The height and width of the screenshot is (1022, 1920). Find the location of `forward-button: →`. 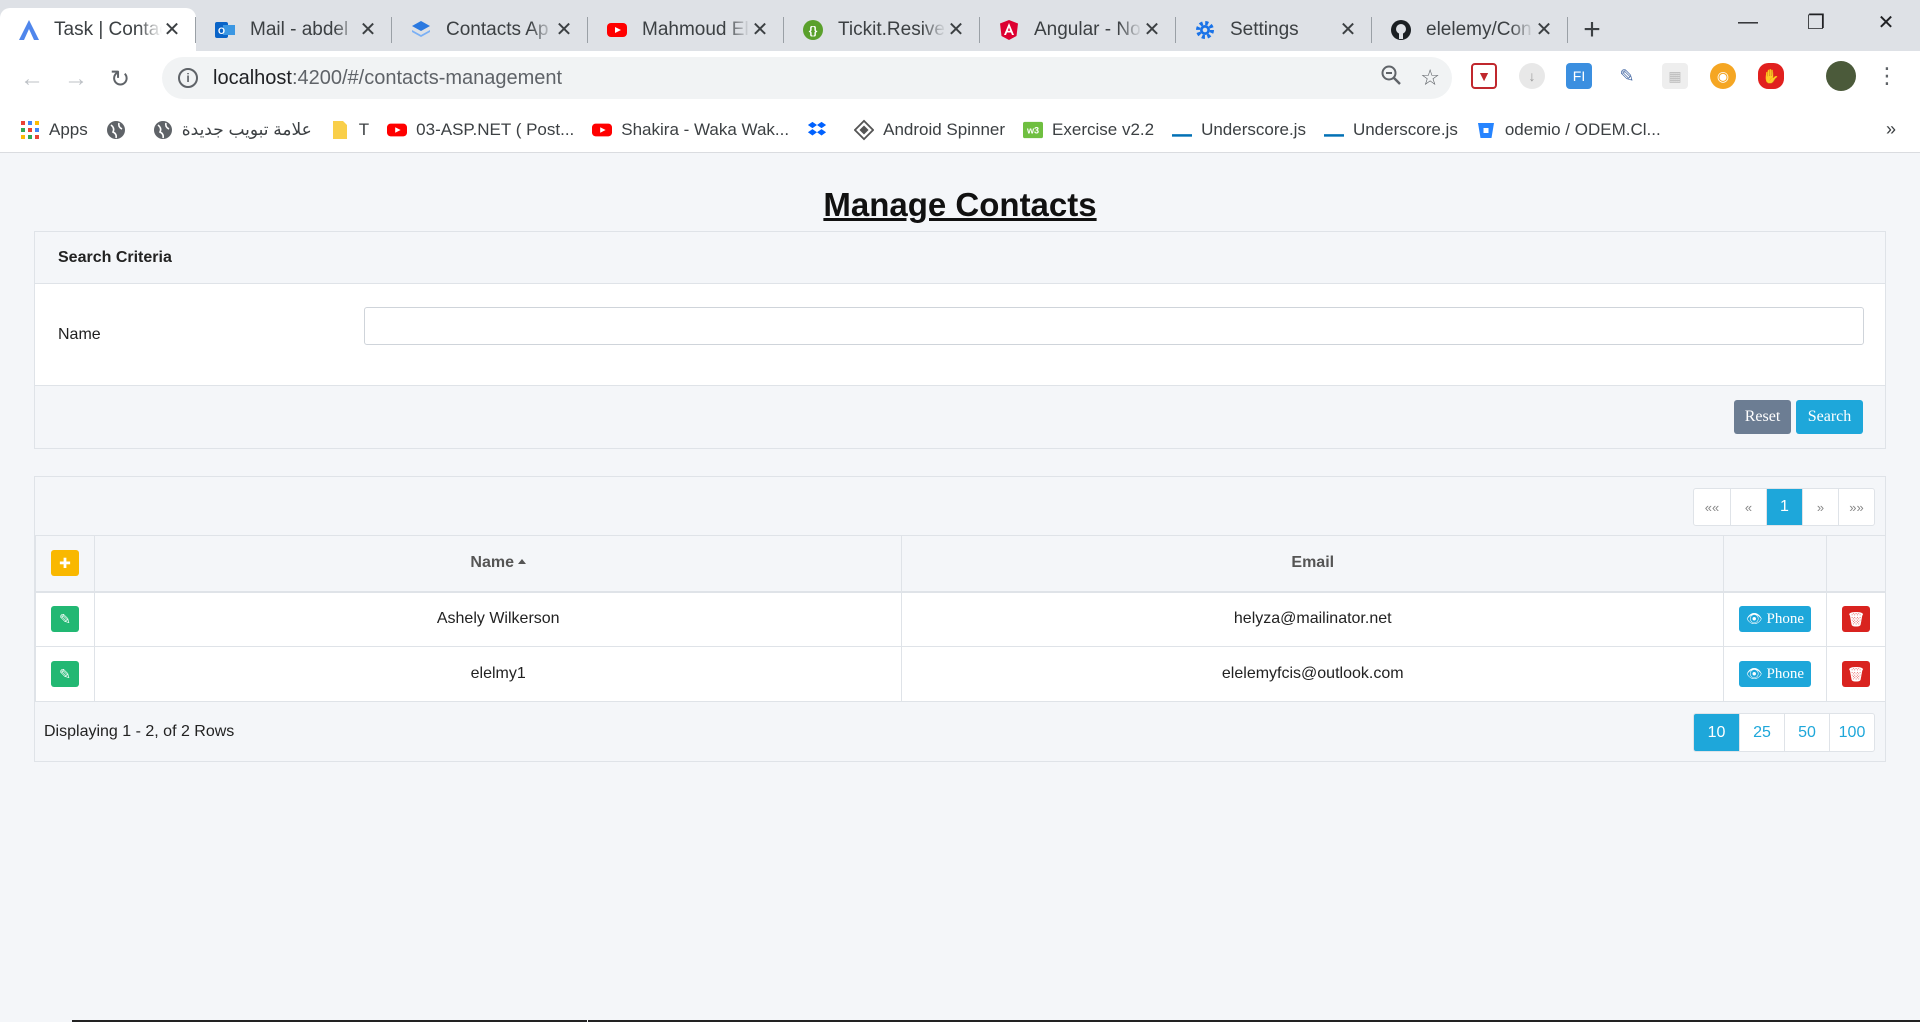

forward-button: → is located at coordinates (76, 79).